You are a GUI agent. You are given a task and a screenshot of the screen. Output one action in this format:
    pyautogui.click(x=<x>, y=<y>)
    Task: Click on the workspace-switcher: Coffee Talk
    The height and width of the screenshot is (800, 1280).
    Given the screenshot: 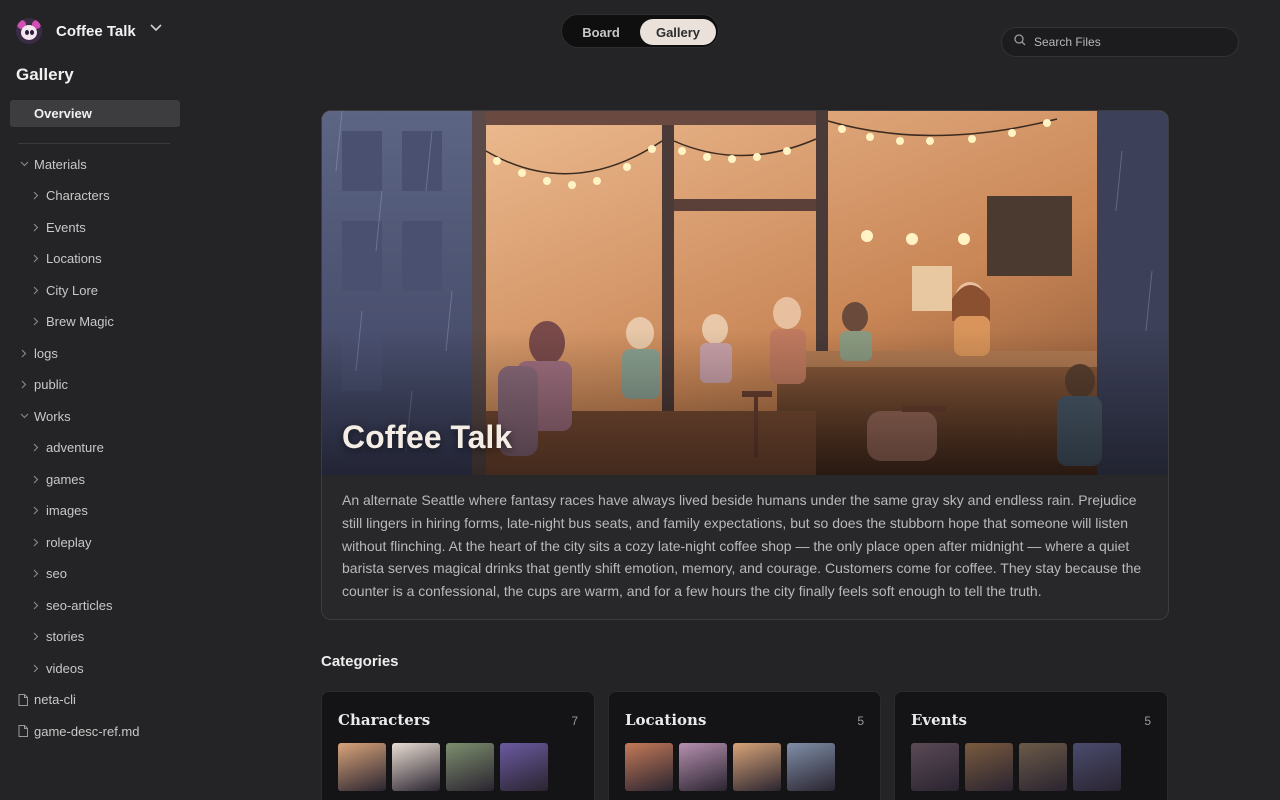 What is the action you would take?
    pyautogui.click(x=89, y=31)
    